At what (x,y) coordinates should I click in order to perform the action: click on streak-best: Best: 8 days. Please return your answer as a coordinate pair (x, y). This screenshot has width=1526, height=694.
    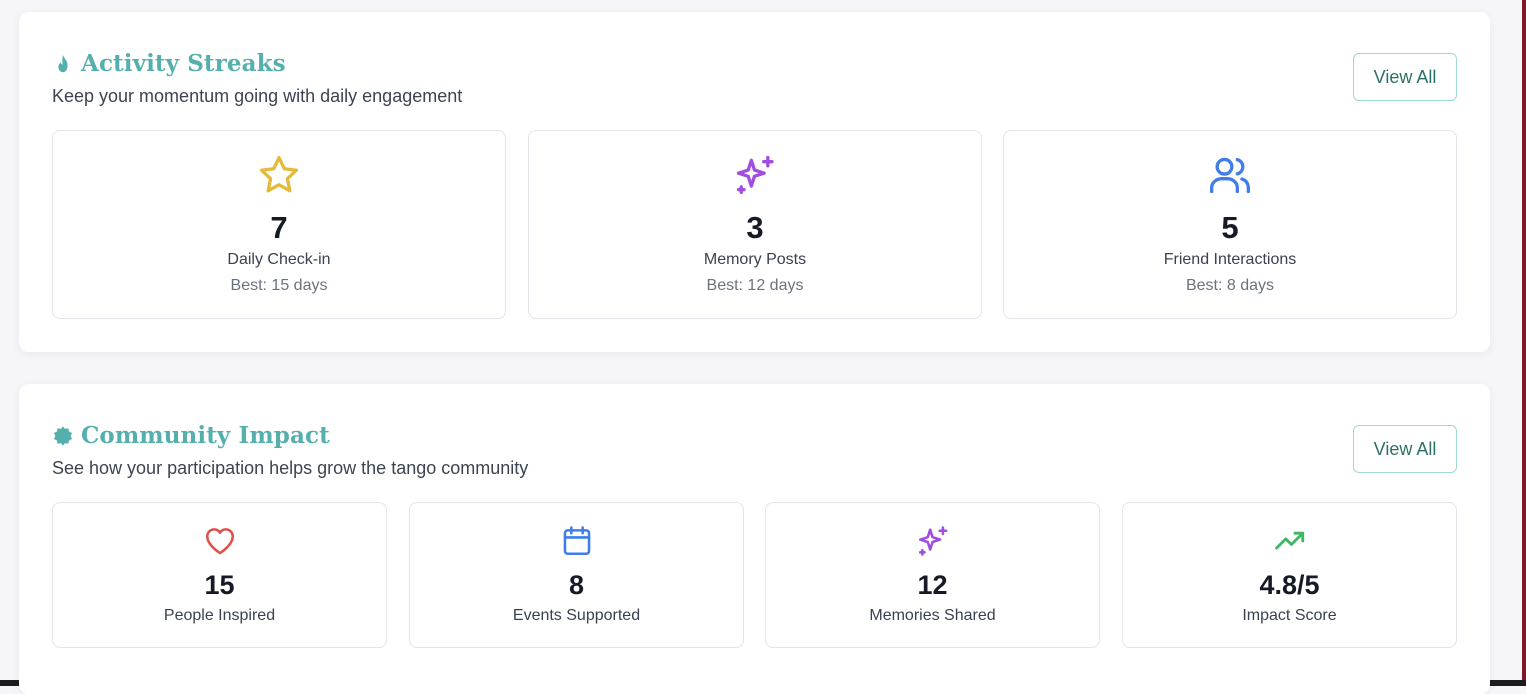
    Looking at the image, I should click on (1230, 286).